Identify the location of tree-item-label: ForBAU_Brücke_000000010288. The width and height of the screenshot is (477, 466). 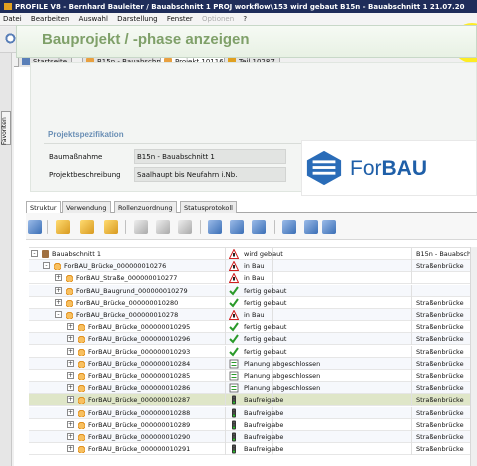
(139, 412).